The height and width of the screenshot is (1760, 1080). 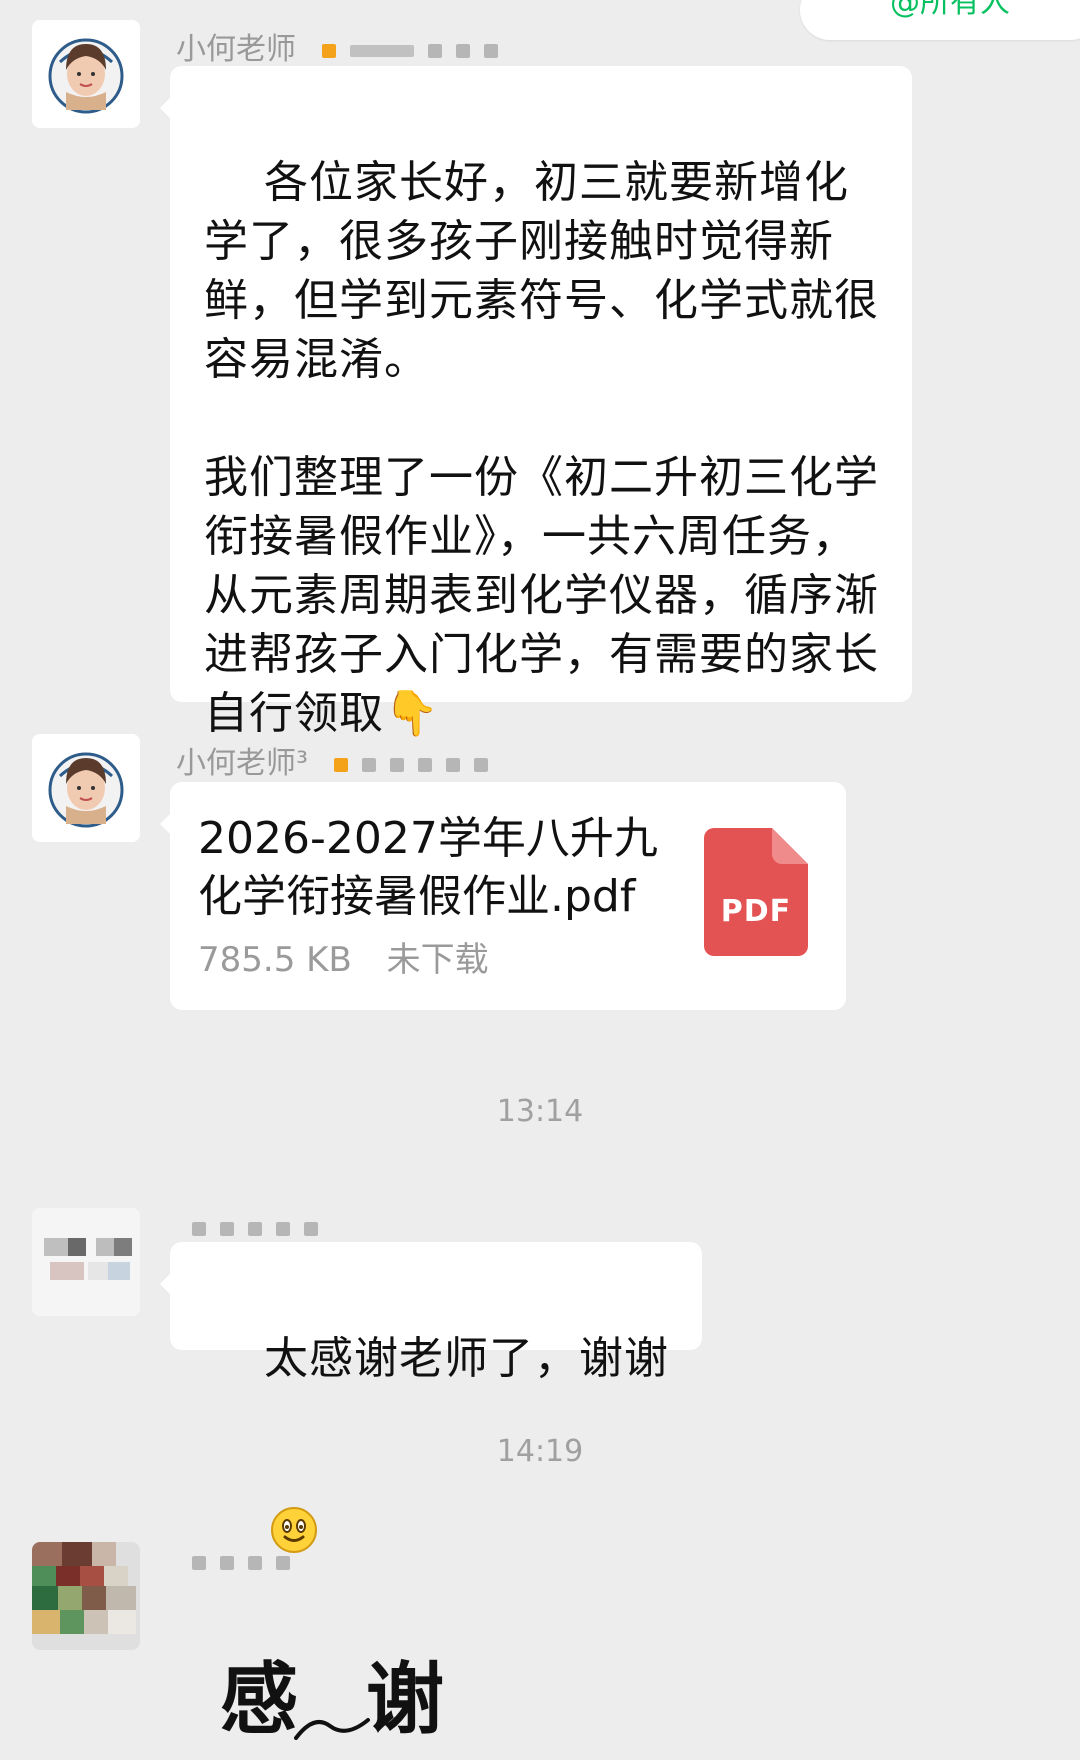 What do you see at coordinates (350, 1705) in the screenshot?
I see `thanks-sticker: 感 谢` at bounding box center [350, 1705].